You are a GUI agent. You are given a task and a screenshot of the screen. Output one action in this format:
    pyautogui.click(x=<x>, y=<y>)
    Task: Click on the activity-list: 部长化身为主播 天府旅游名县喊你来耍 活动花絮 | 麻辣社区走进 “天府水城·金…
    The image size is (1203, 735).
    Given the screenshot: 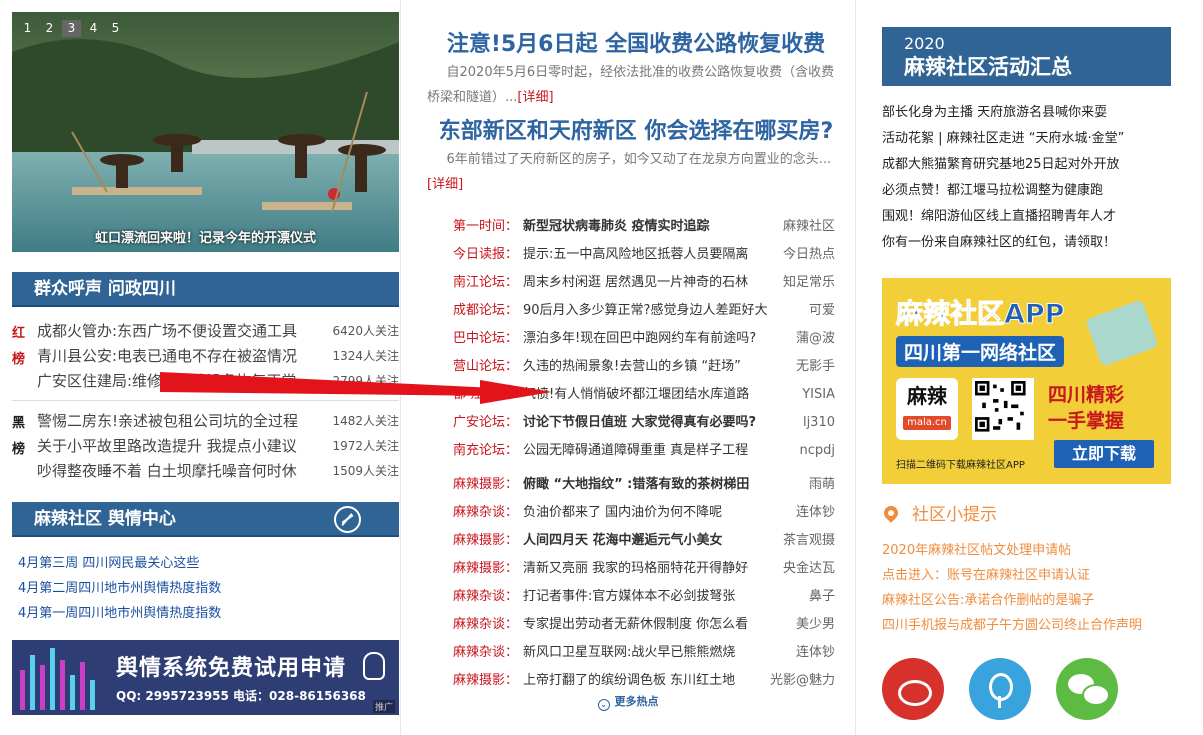 What is the action you would take?
    pyautogui.click(x=1026, y=178)
    